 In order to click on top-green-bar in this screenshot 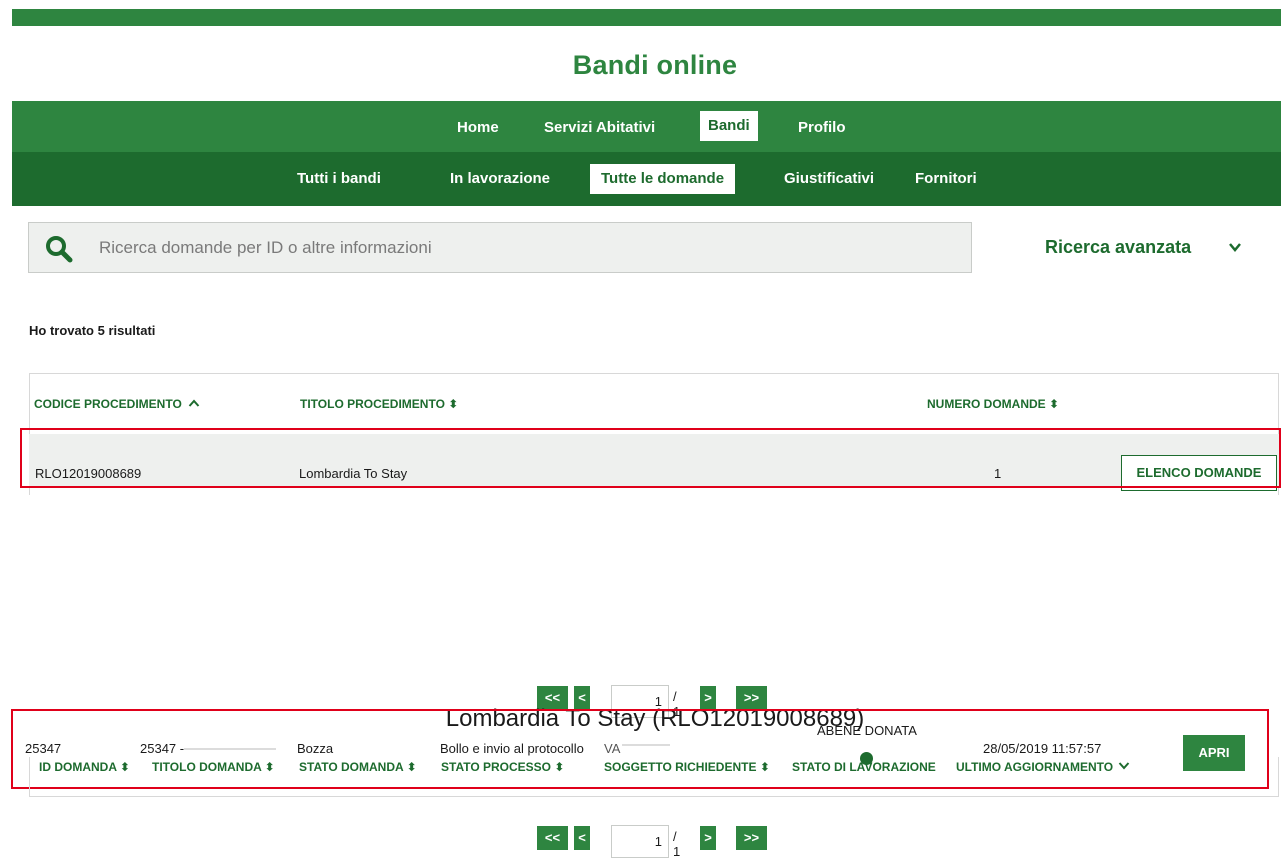, I will do `click(646, 17)`.